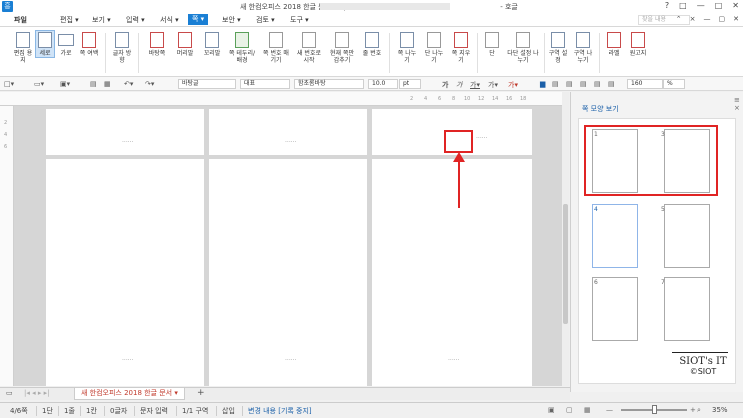  Describe the element at coordinates (372, 44) in the screenshot. I see `line-number-button: 줄 번호` at that location.